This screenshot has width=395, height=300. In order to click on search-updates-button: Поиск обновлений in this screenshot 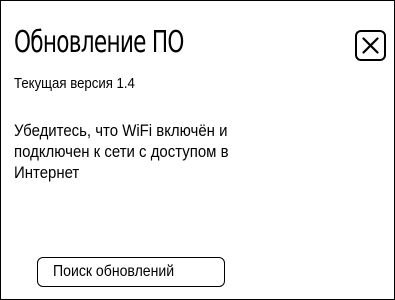, I will do `click(131, 272)`.